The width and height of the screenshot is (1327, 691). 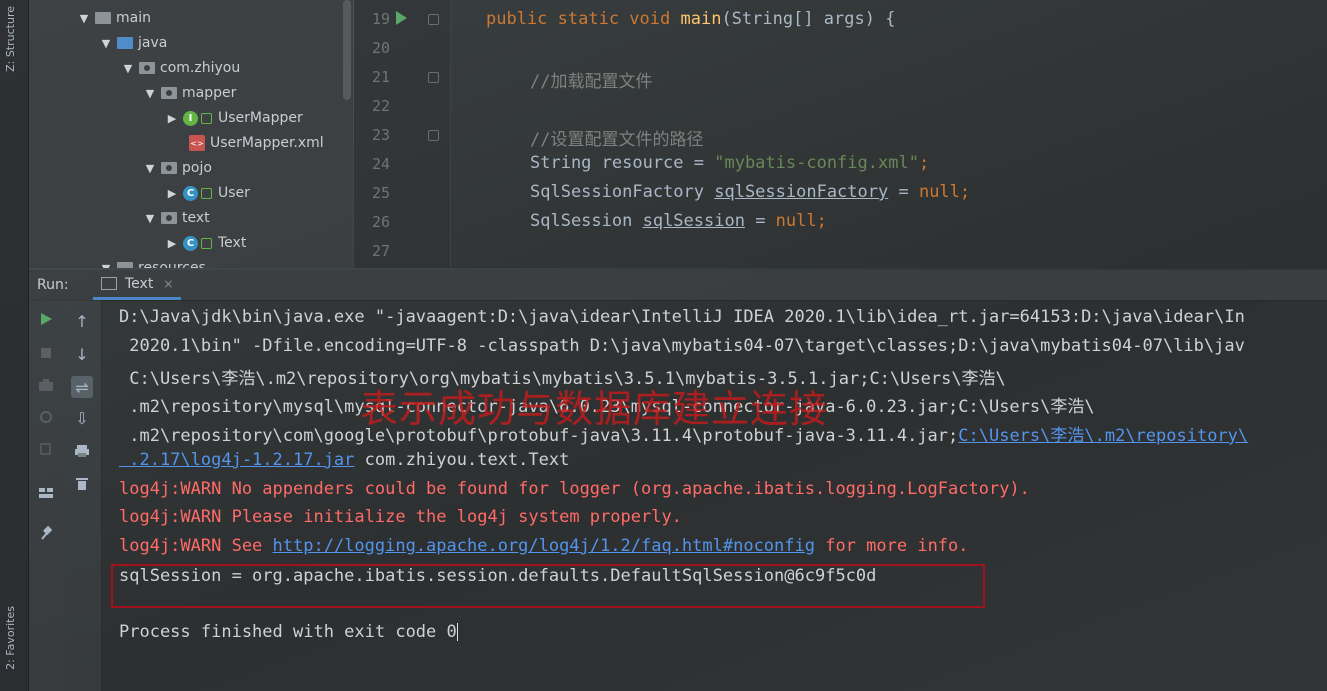 I want to click on highlight-box, so click(x=548, y=586).